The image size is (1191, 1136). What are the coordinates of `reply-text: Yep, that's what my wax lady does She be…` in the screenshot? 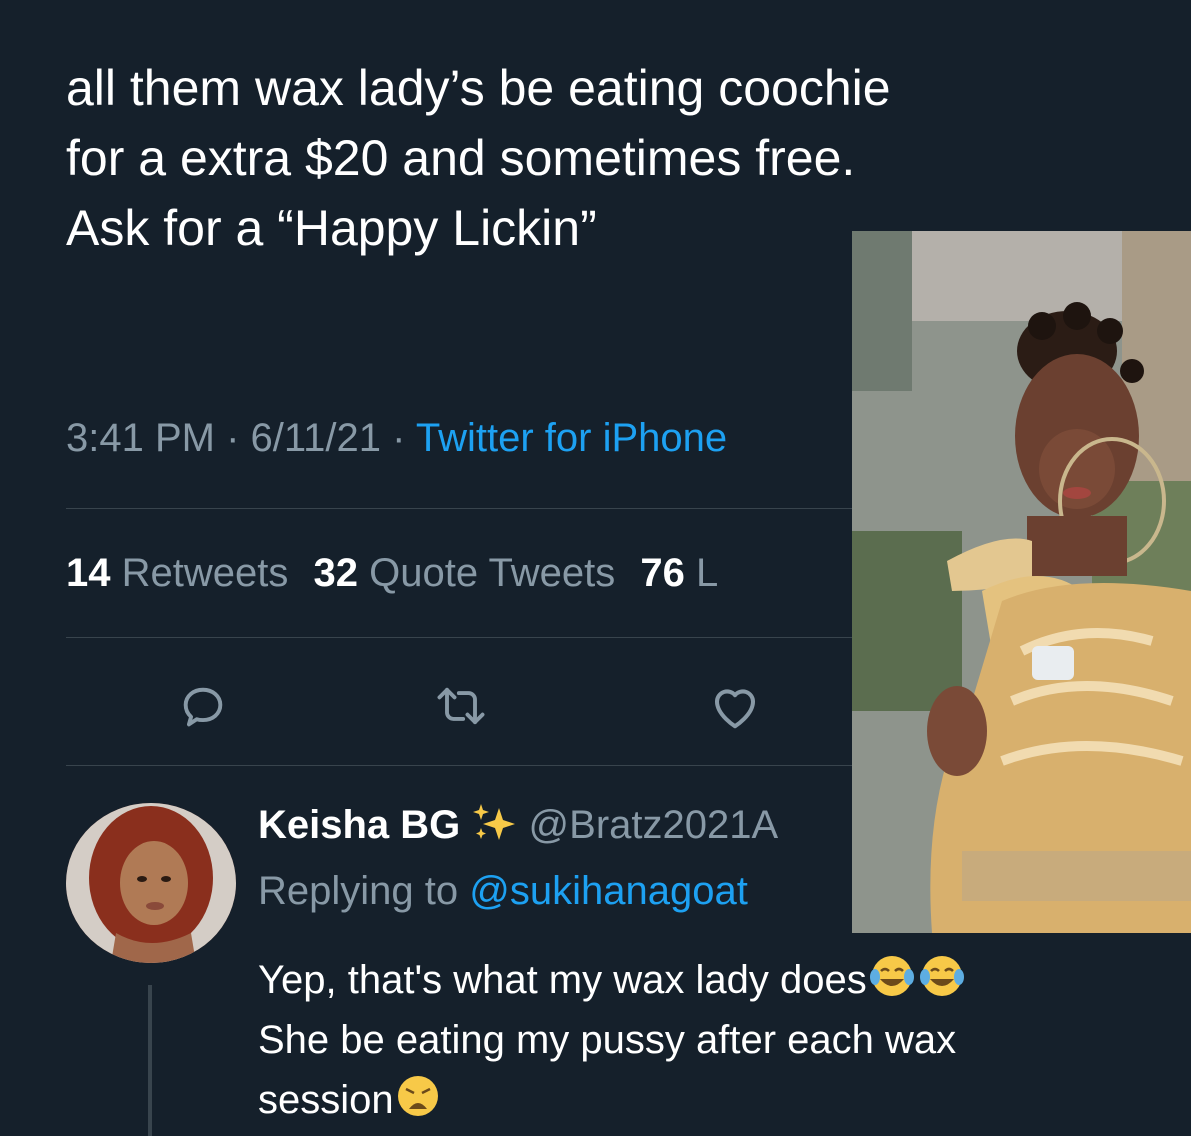 It's located at (708, 1040).